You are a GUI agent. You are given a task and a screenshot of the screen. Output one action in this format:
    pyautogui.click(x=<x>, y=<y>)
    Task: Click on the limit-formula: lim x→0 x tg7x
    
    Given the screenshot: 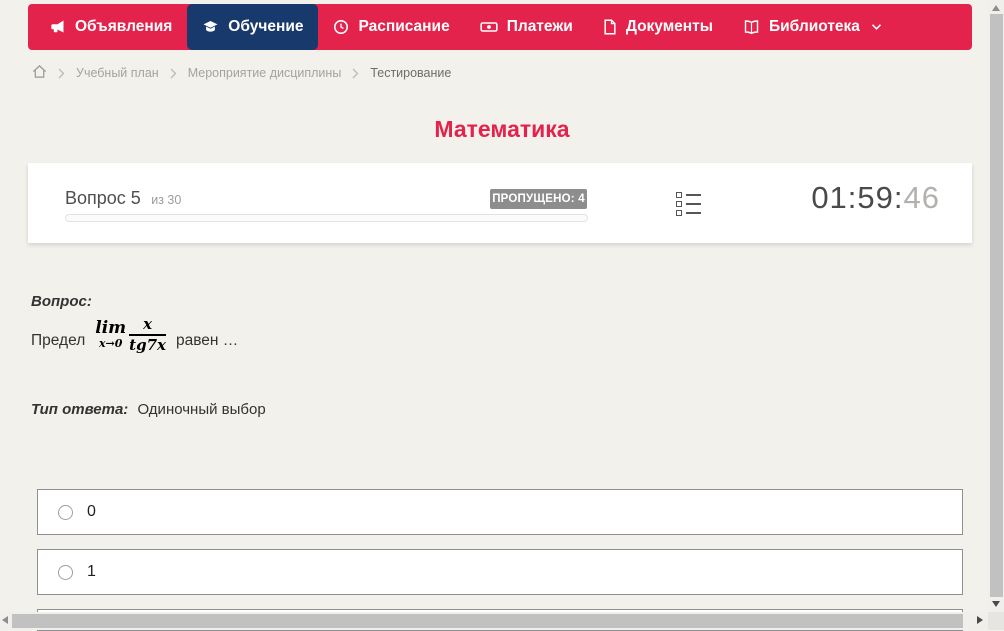 What is the action you would take?
    pyautogui.click(x=130, y=335)
    